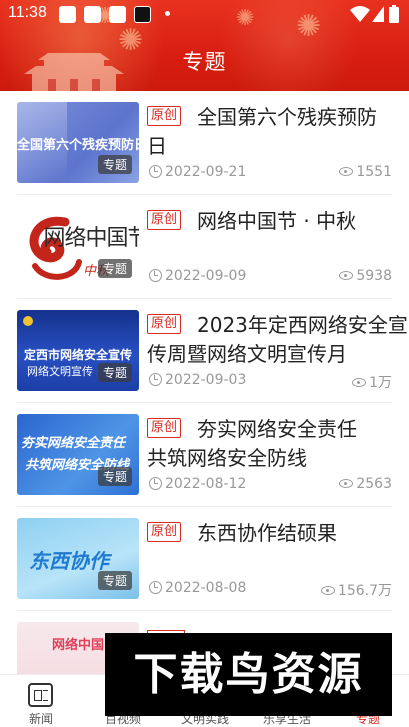  I want to click on news-icon, so click(40, 695).